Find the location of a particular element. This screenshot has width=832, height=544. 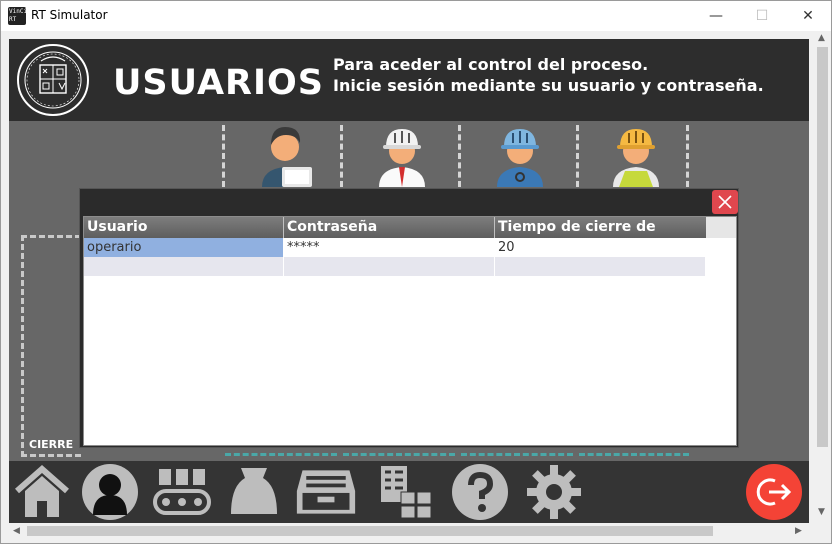

title-bar: VinCi RT RT Simulator — ☐ ✕ is located at coordinates (416, 16).